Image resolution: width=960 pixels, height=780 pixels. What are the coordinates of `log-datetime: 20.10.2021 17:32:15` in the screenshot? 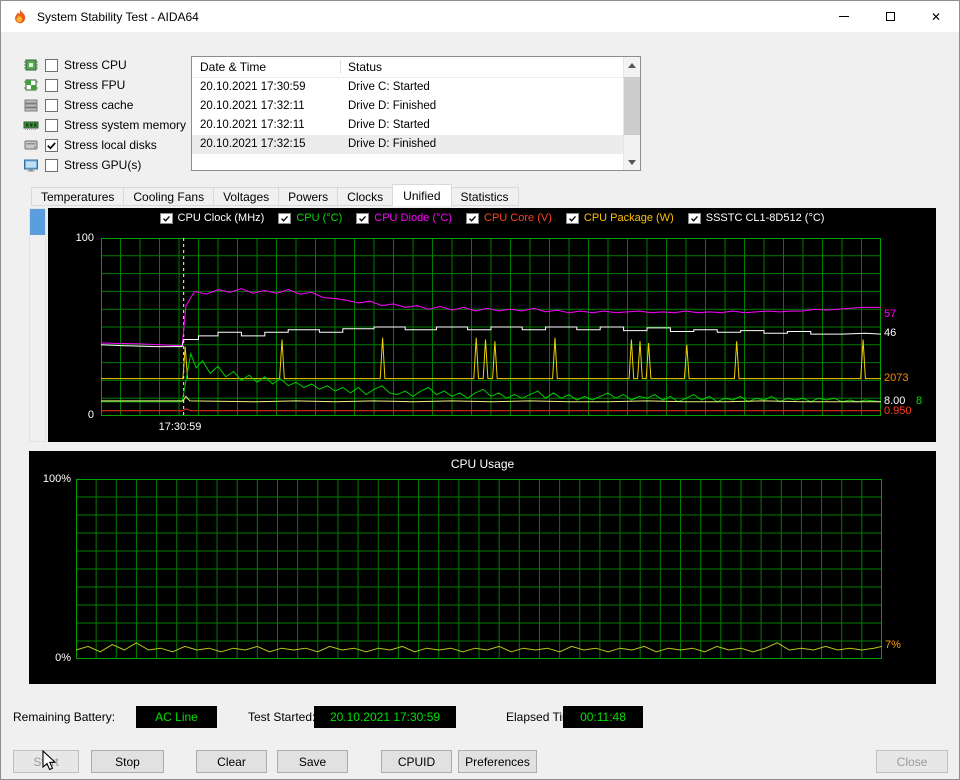 It's located at (253, 144).